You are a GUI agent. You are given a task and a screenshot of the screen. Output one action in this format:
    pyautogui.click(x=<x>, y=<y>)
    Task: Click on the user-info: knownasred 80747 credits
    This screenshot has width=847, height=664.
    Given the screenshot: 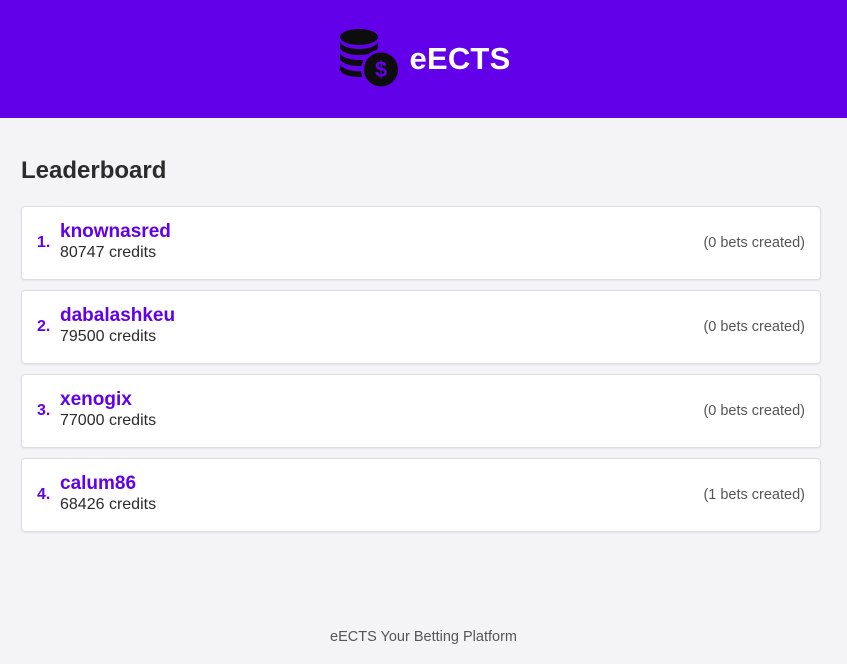 What is the action you would take?
    pyautogui.click(x=381, y=242)
    